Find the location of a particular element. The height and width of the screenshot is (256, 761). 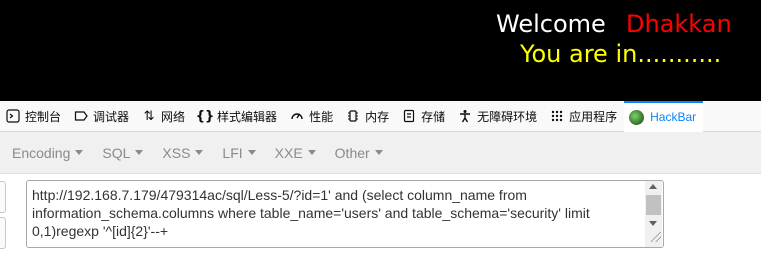

tab-hackbar: HackBar is located at coordinates (664, 116).